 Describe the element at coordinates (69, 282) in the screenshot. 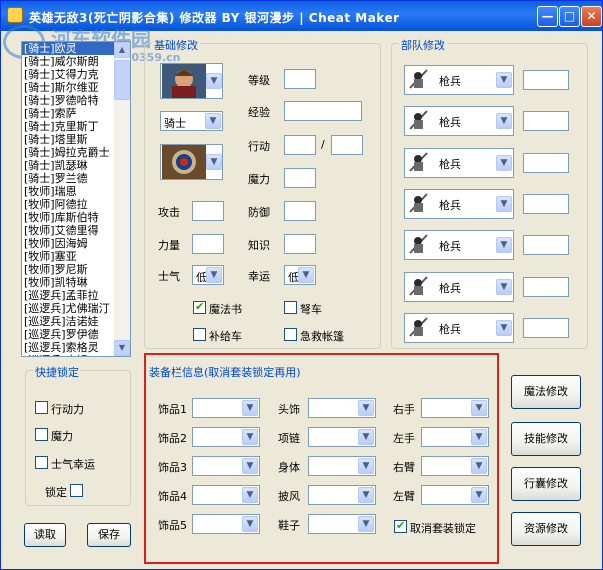

I see `hero-list-item: [牧师]凯特琳` at that location.